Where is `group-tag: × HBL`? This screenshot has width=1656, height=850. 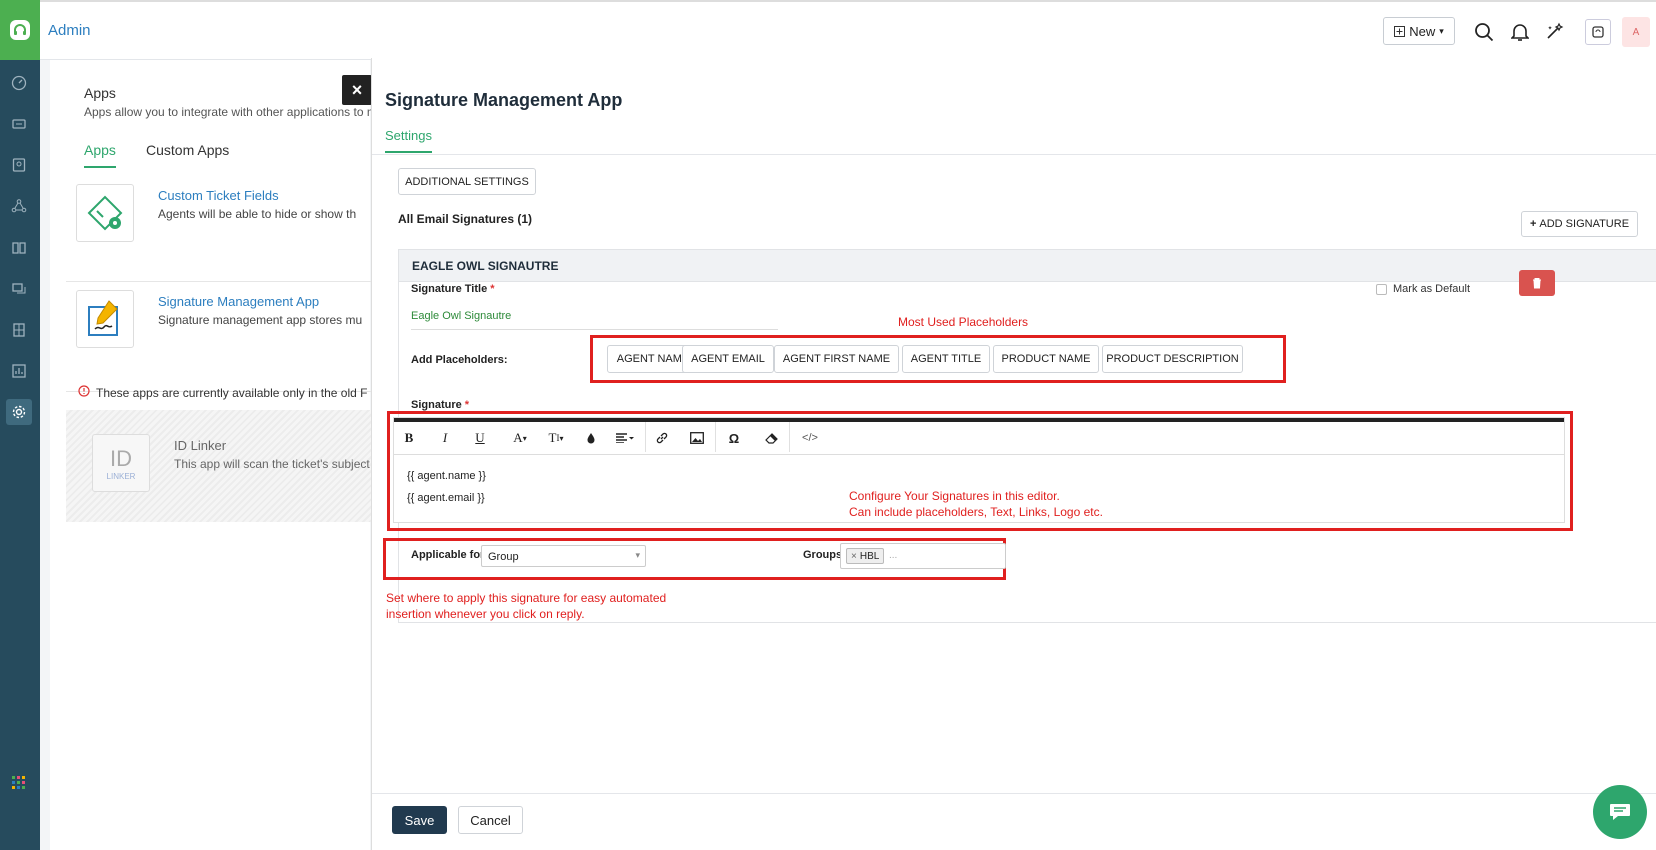
group-tag: × HBL is located at coordinates (865, 556).